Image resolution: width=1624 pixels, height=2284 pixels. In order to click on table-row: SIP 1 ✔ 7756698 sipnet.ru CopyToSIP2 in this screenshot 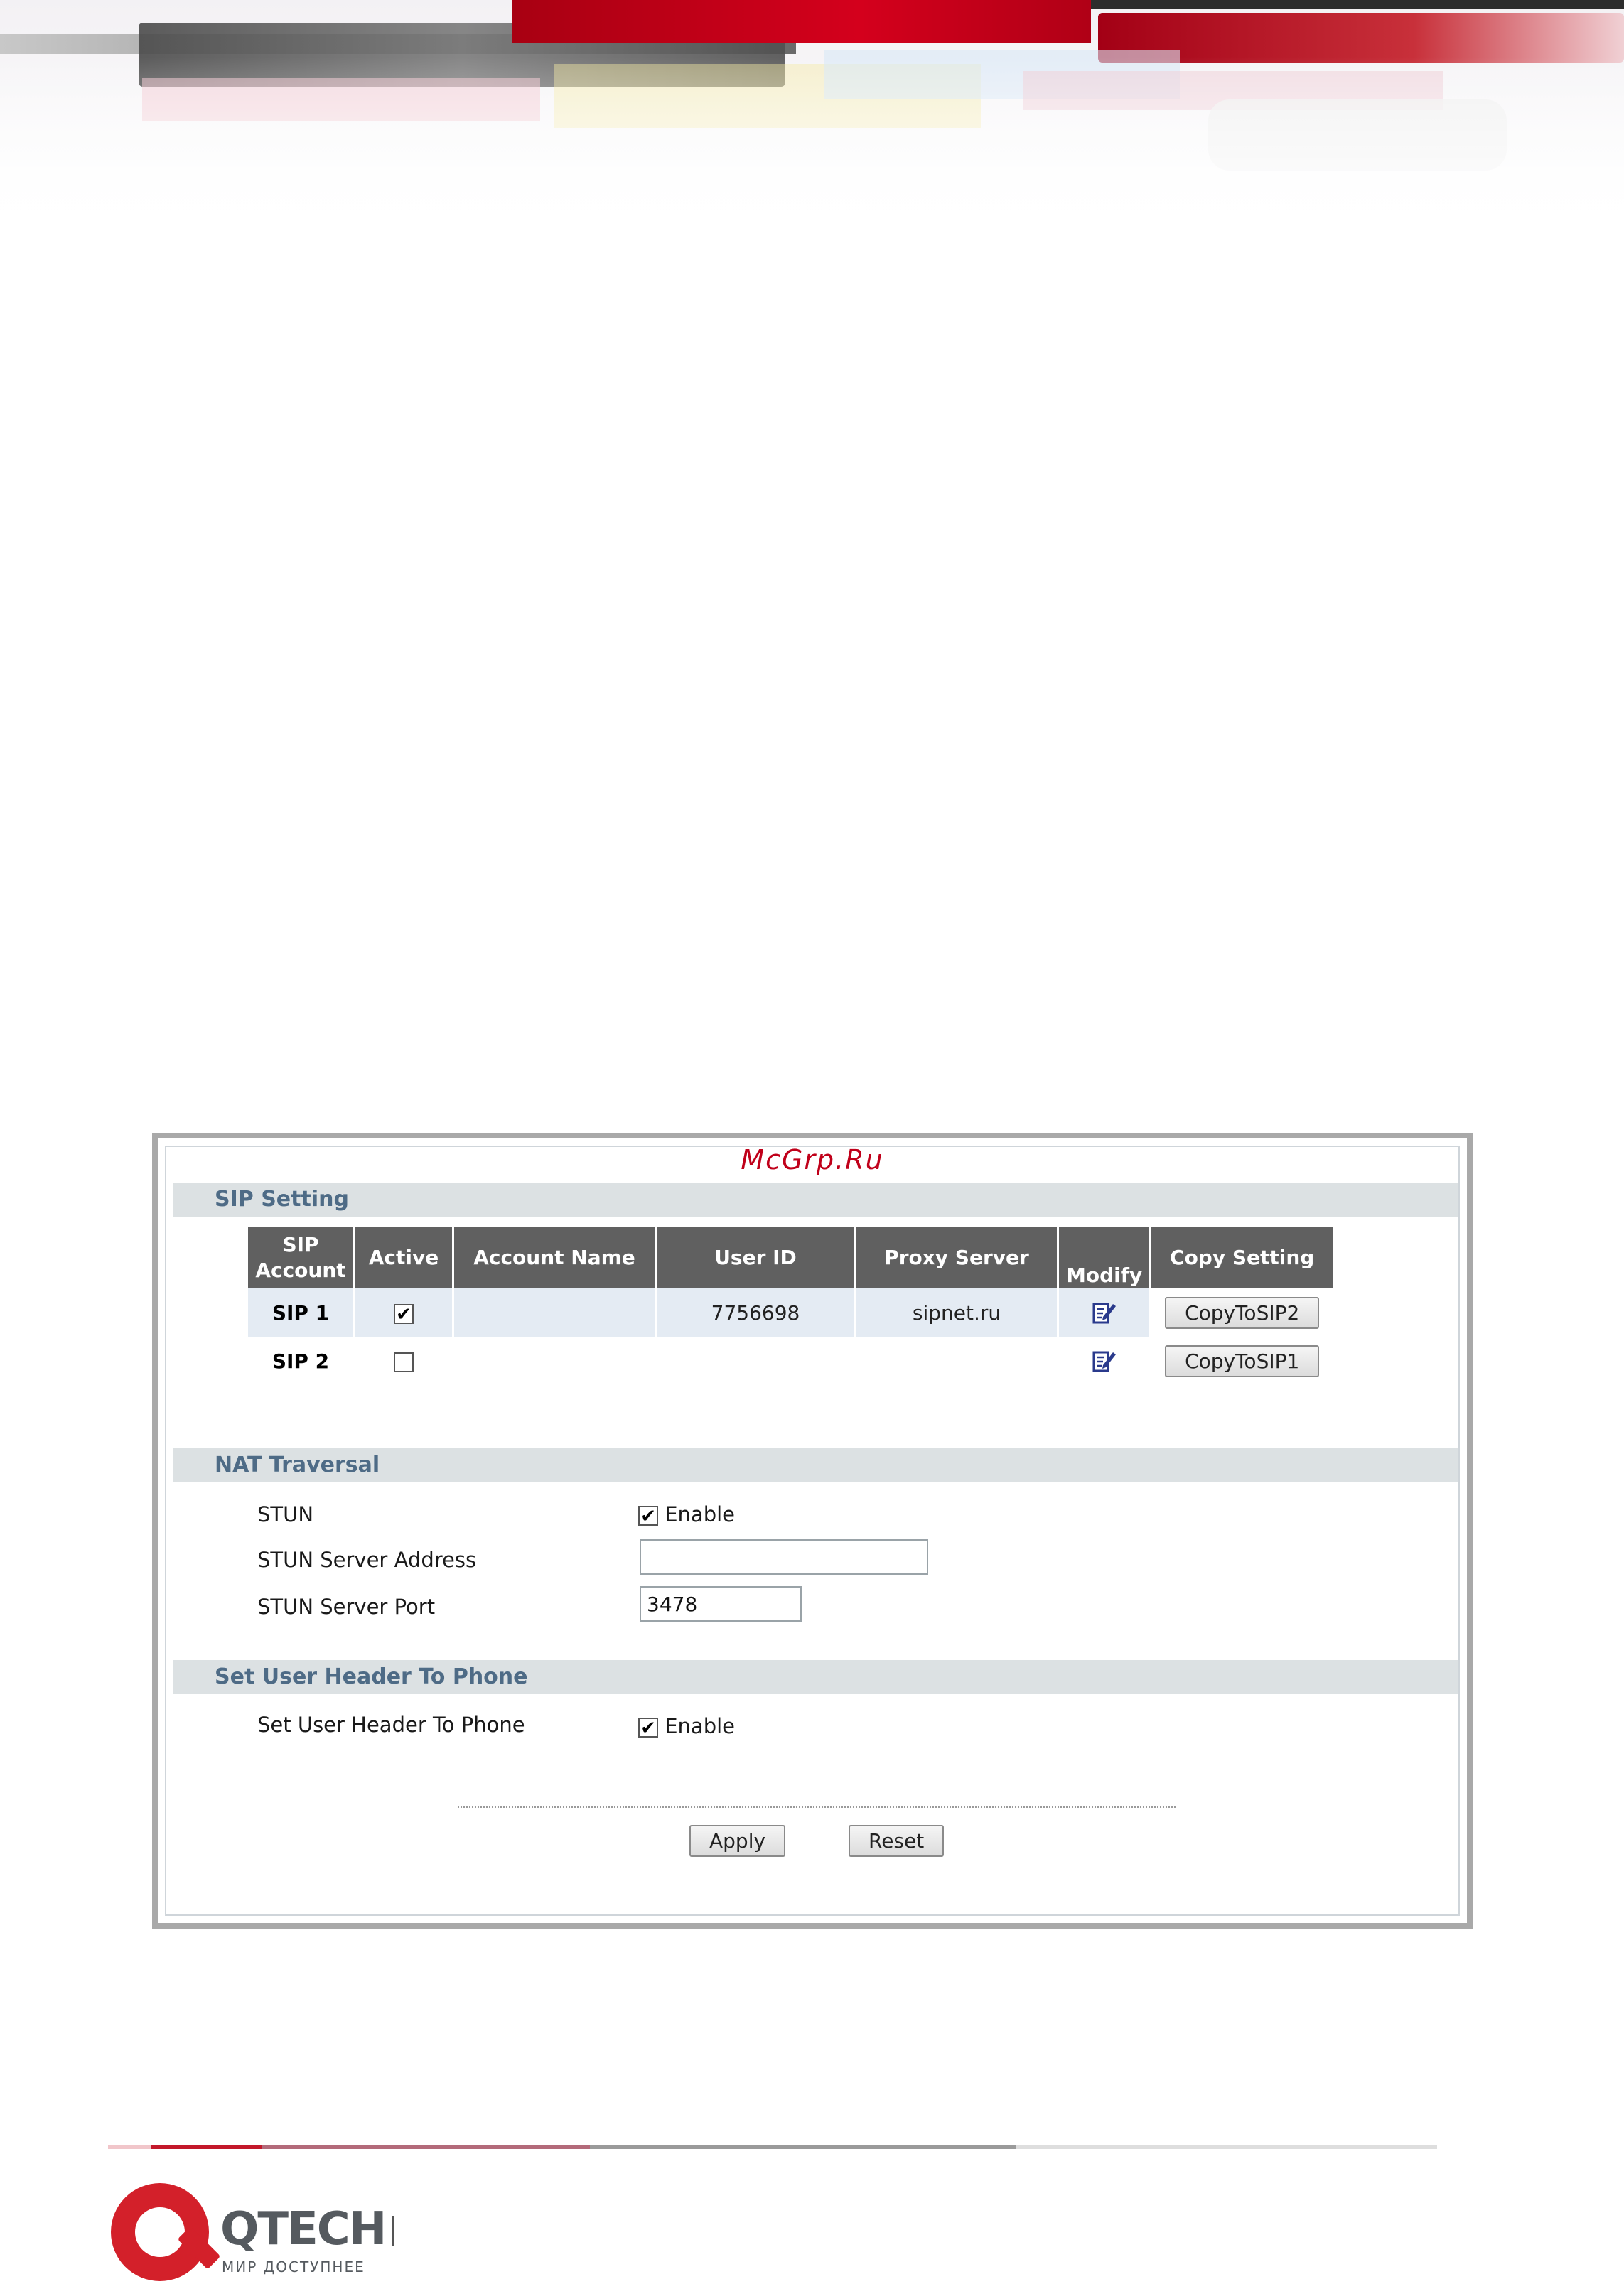, I will do `click(790, 1312)`.